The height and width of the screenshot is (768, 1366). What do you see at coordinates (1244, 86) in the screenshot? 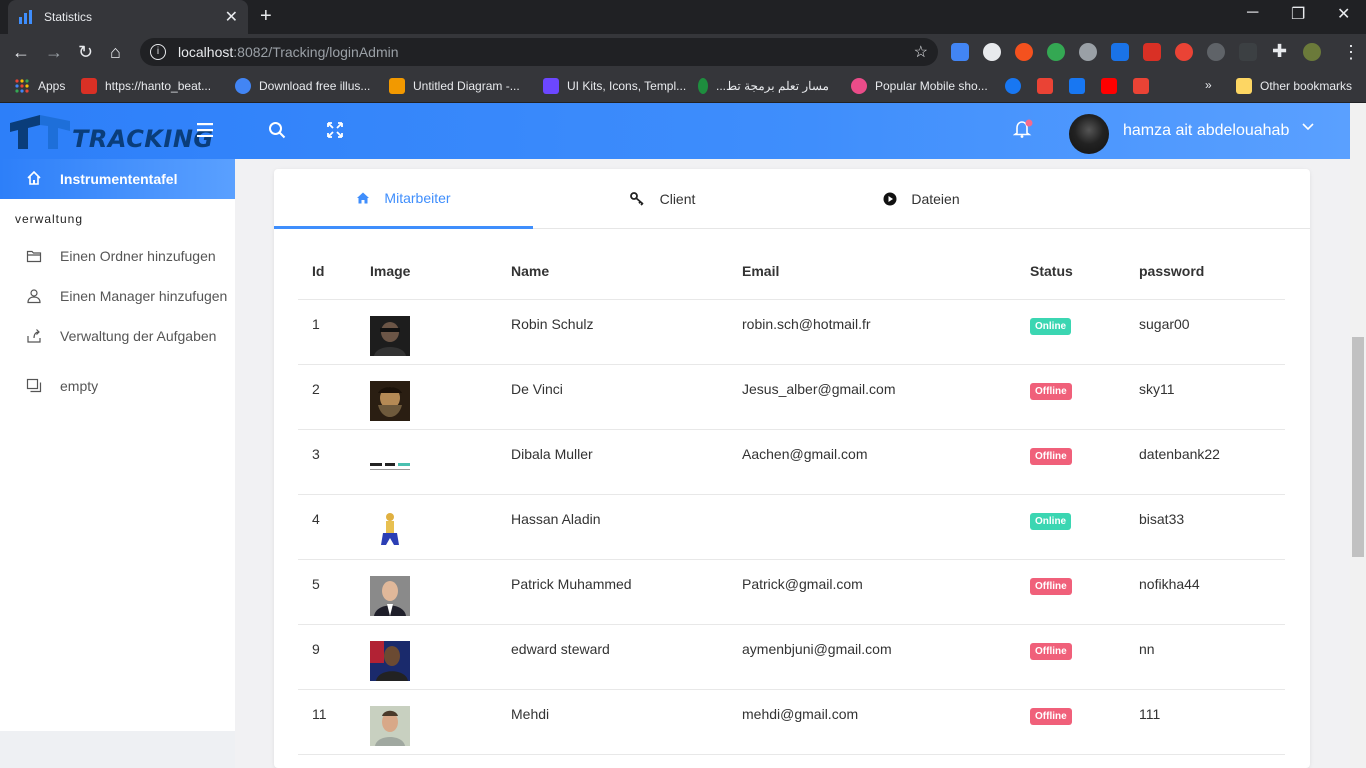
I see `folder-icon` at bounding box center [1244, 86].